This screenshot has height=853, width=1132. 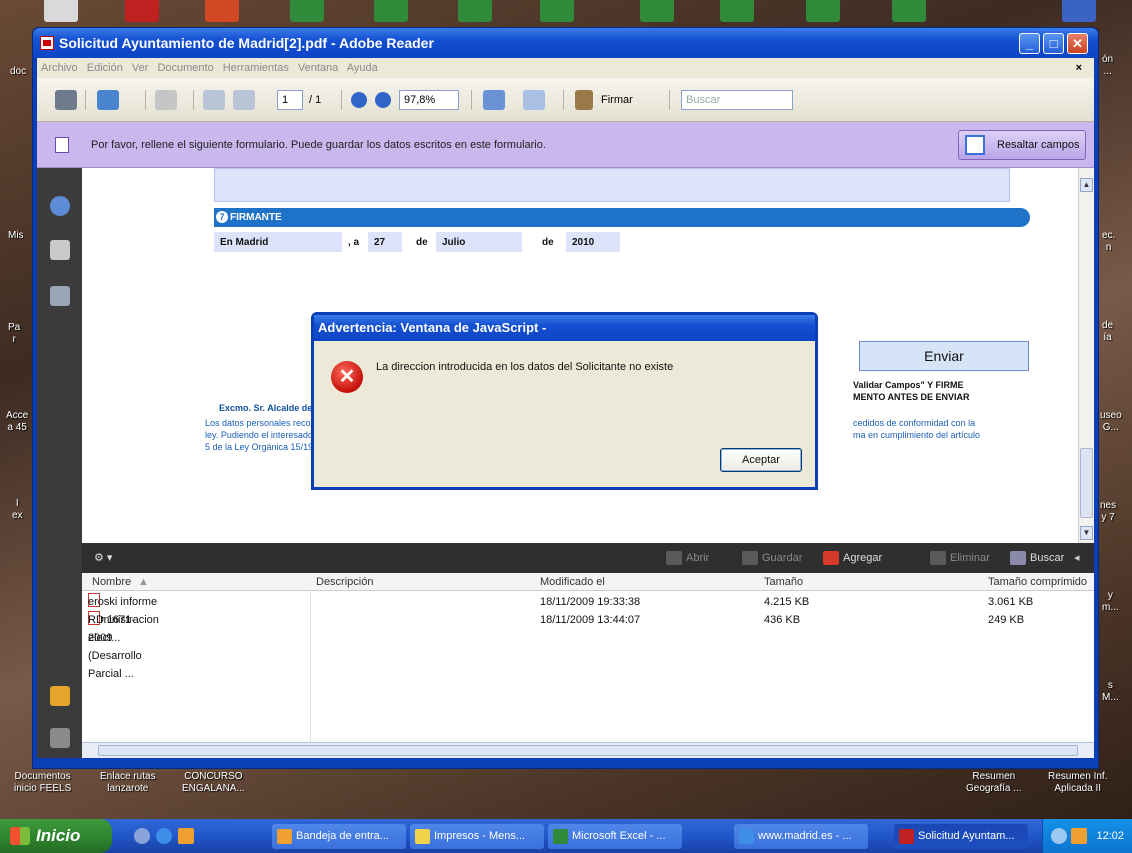 I want to click on desktop-label-right: de ía, so click(x=1107, y=332).